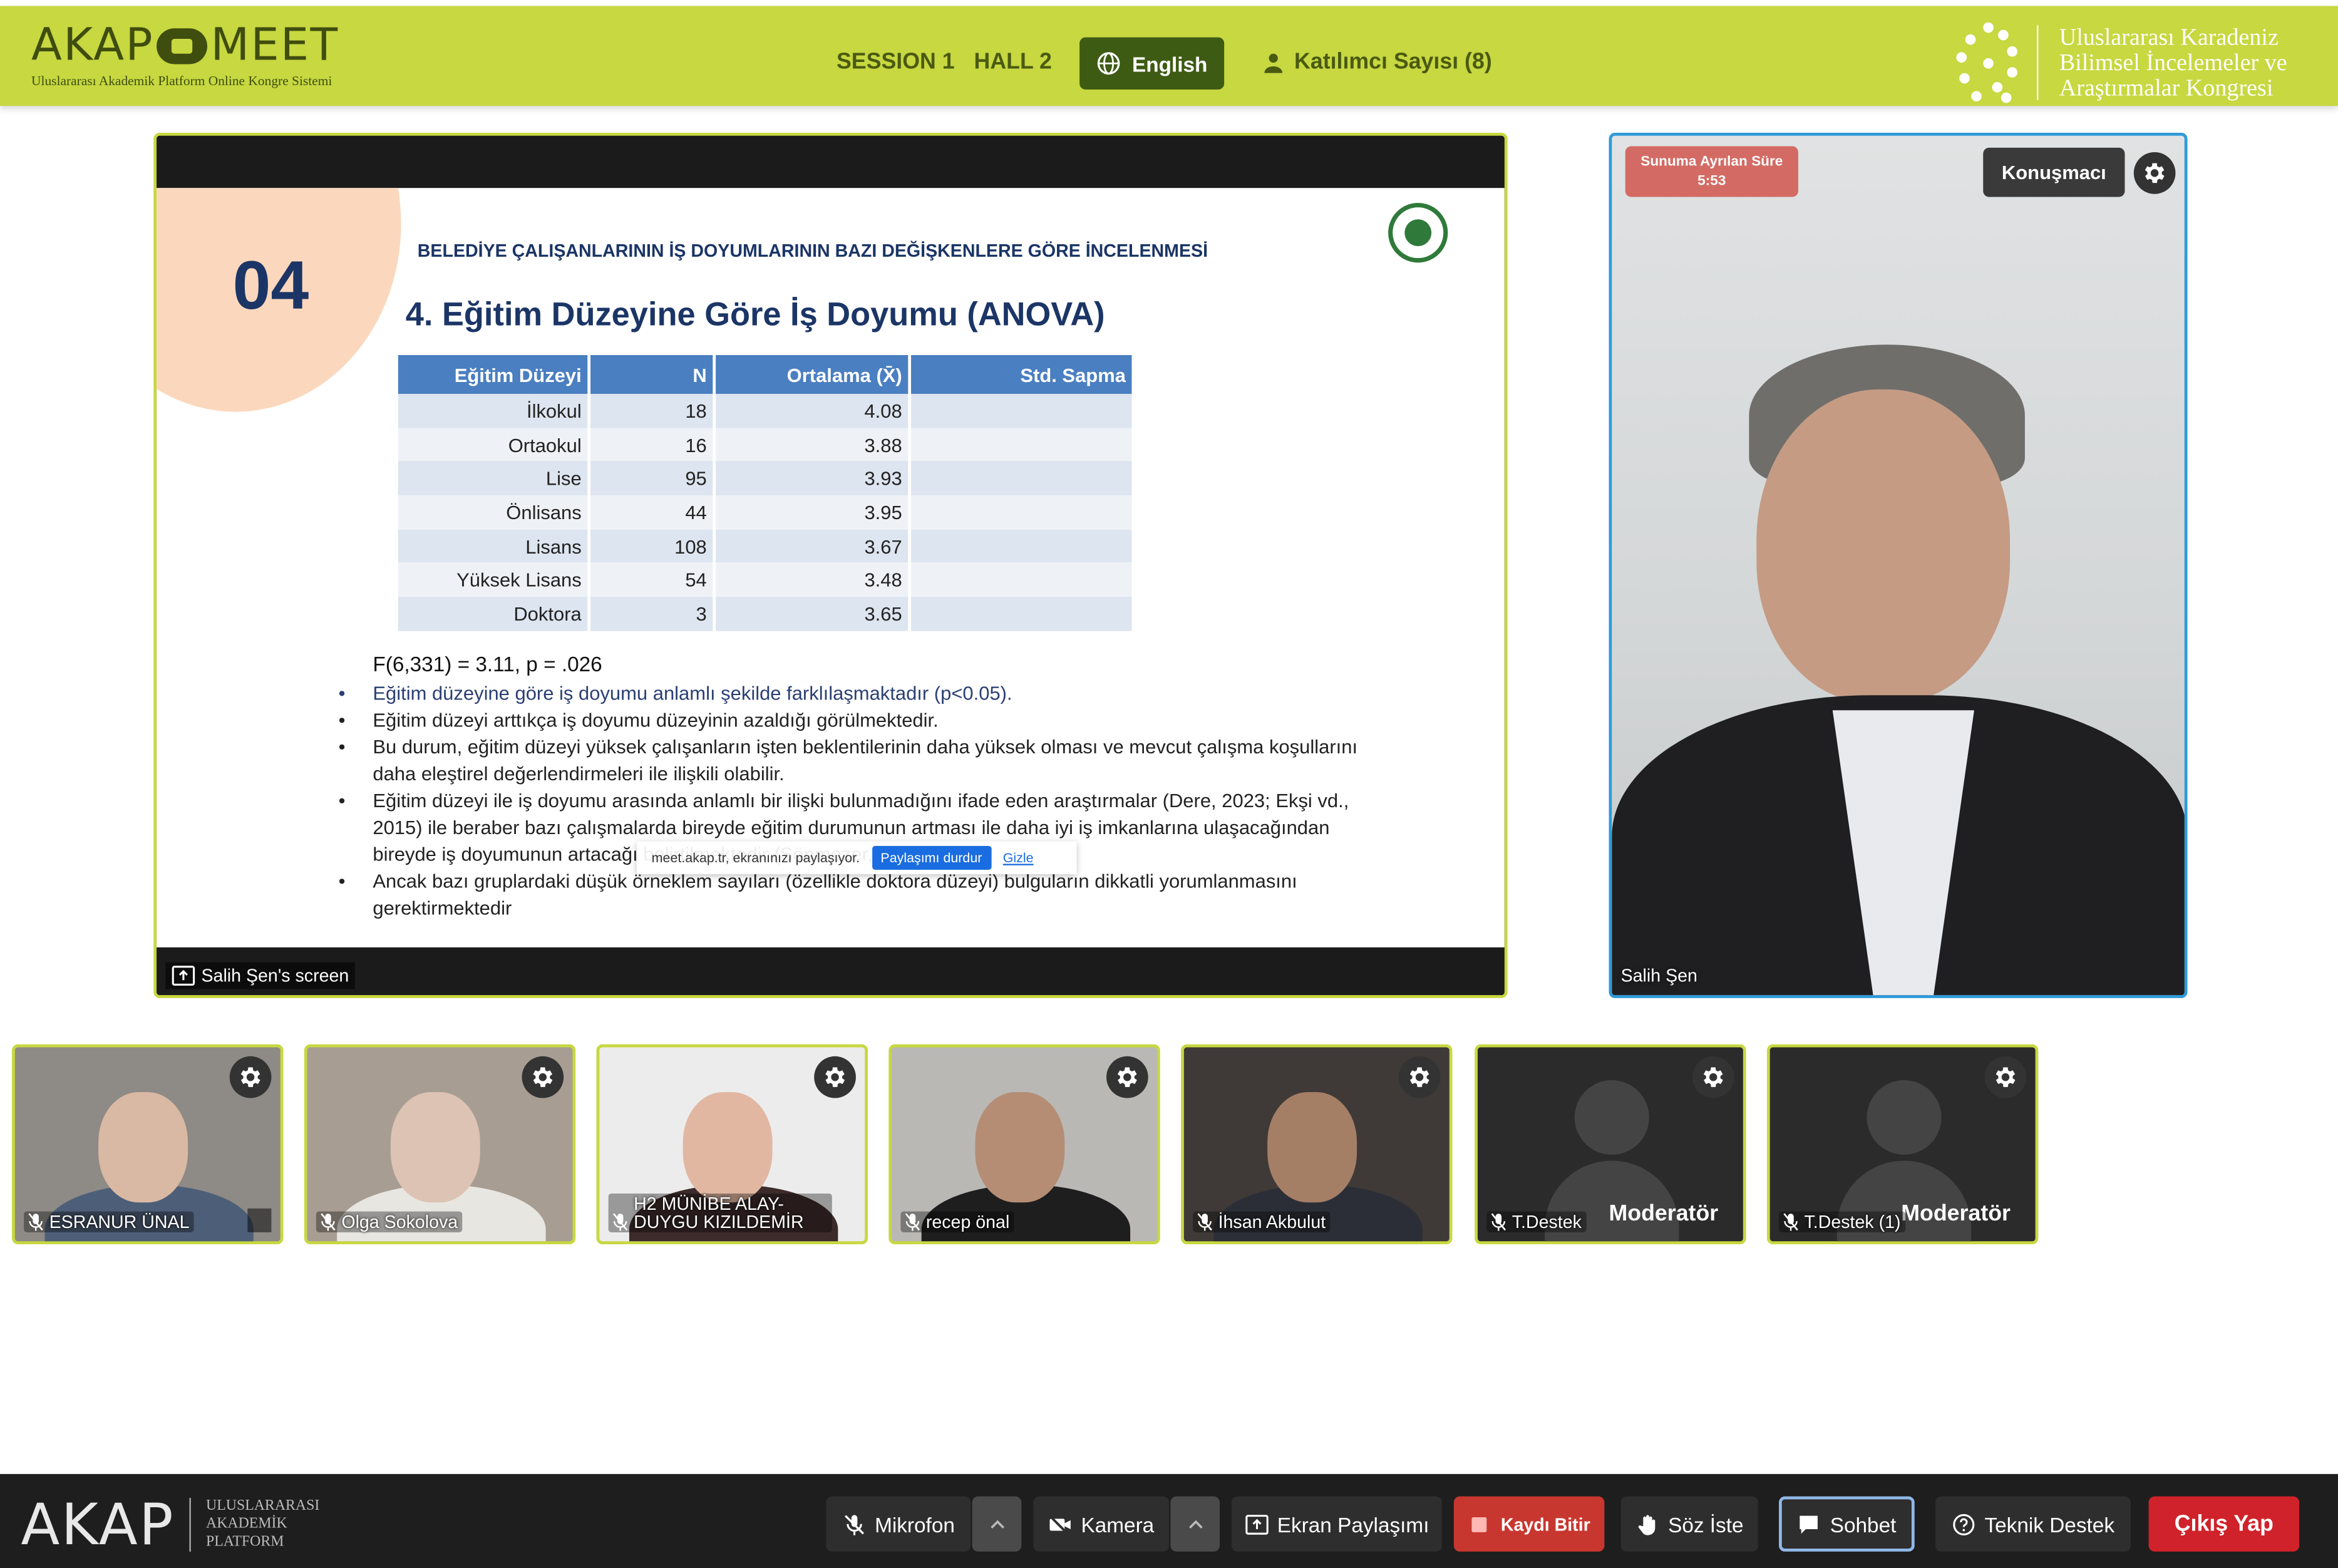 This screenshot has height=1568, width=2338. What do you see at coordinates (2033, 1524) in the screenshot?
I see `technical-support-button: Teknik Destek` at bounding box center [2033, 1524].